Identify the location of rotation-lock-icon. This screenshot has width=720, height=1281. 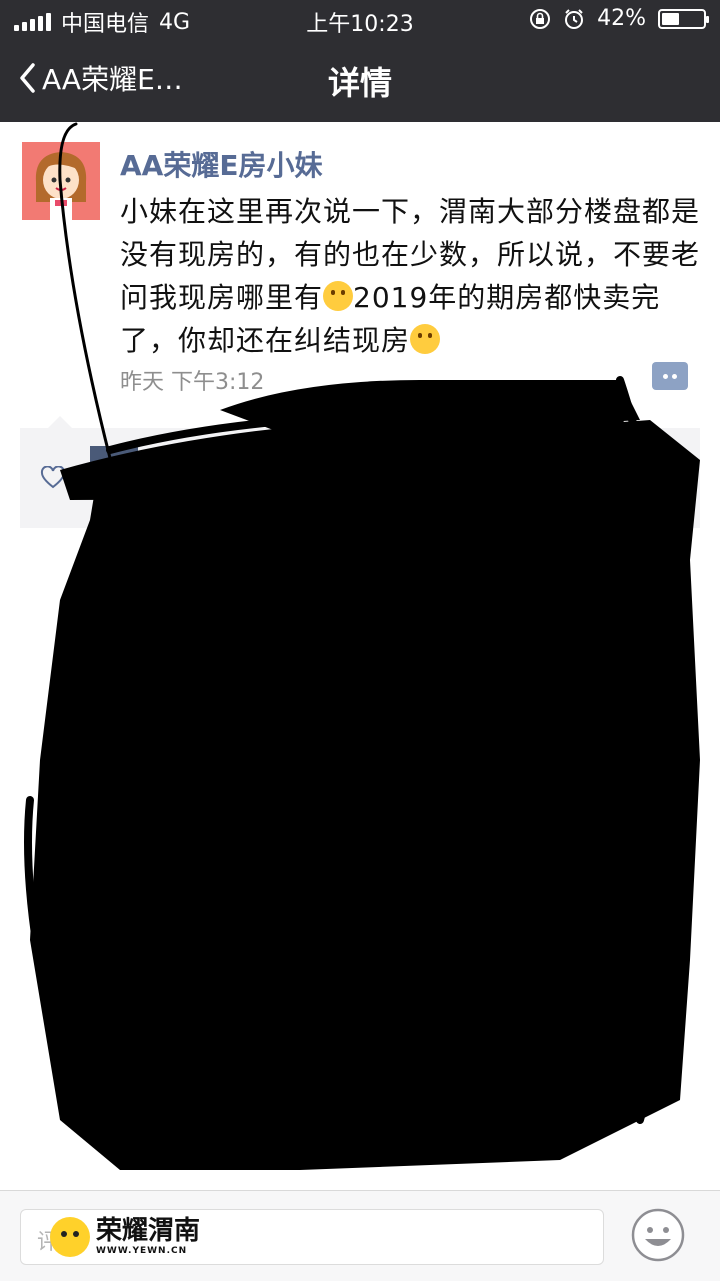
(540, 18).